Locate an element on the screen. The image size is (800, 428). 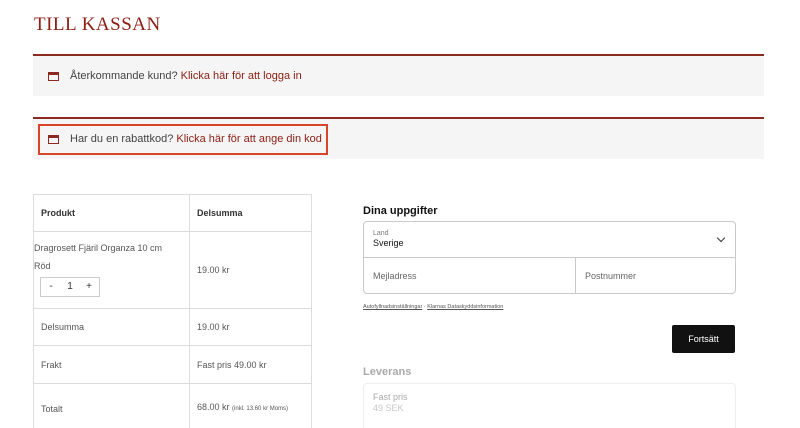
product-variant: Röd is located at coordinates (42, 266).